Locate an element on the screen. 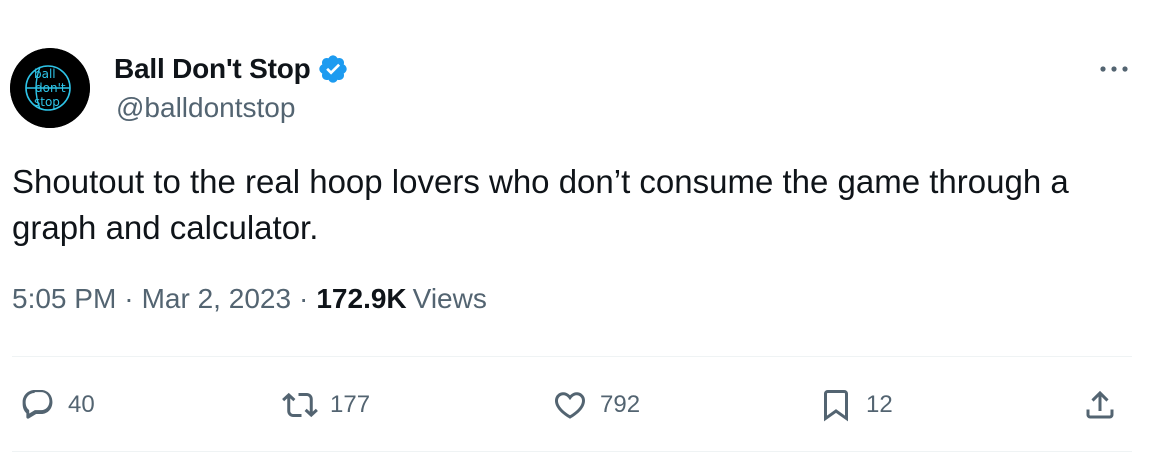 This screenshot has height=452, width=1160. display-name: Ball Don't Stop is located at coordinates (212, 69).